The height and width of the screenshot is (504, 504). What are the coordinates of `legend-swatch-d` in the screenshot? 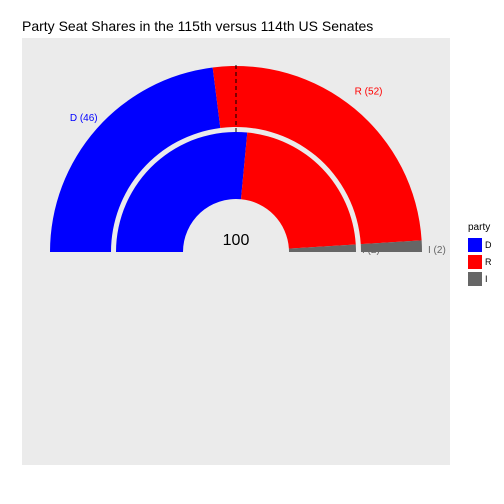 It's located at (475, 244).